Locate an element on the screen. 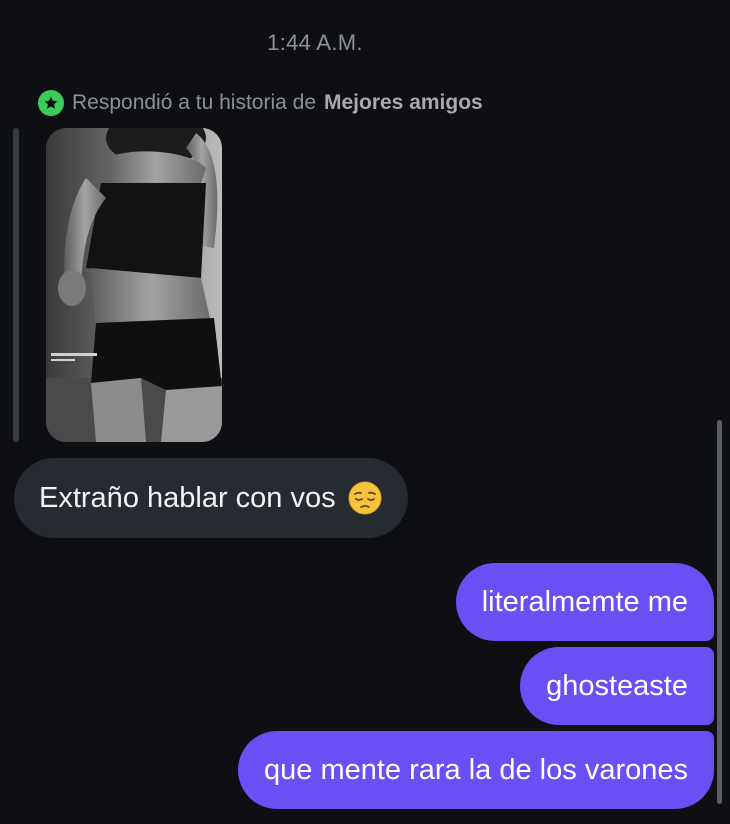 This screenshot has width=730, height=824. story-thumbnail is located at coordinates (134, 285).